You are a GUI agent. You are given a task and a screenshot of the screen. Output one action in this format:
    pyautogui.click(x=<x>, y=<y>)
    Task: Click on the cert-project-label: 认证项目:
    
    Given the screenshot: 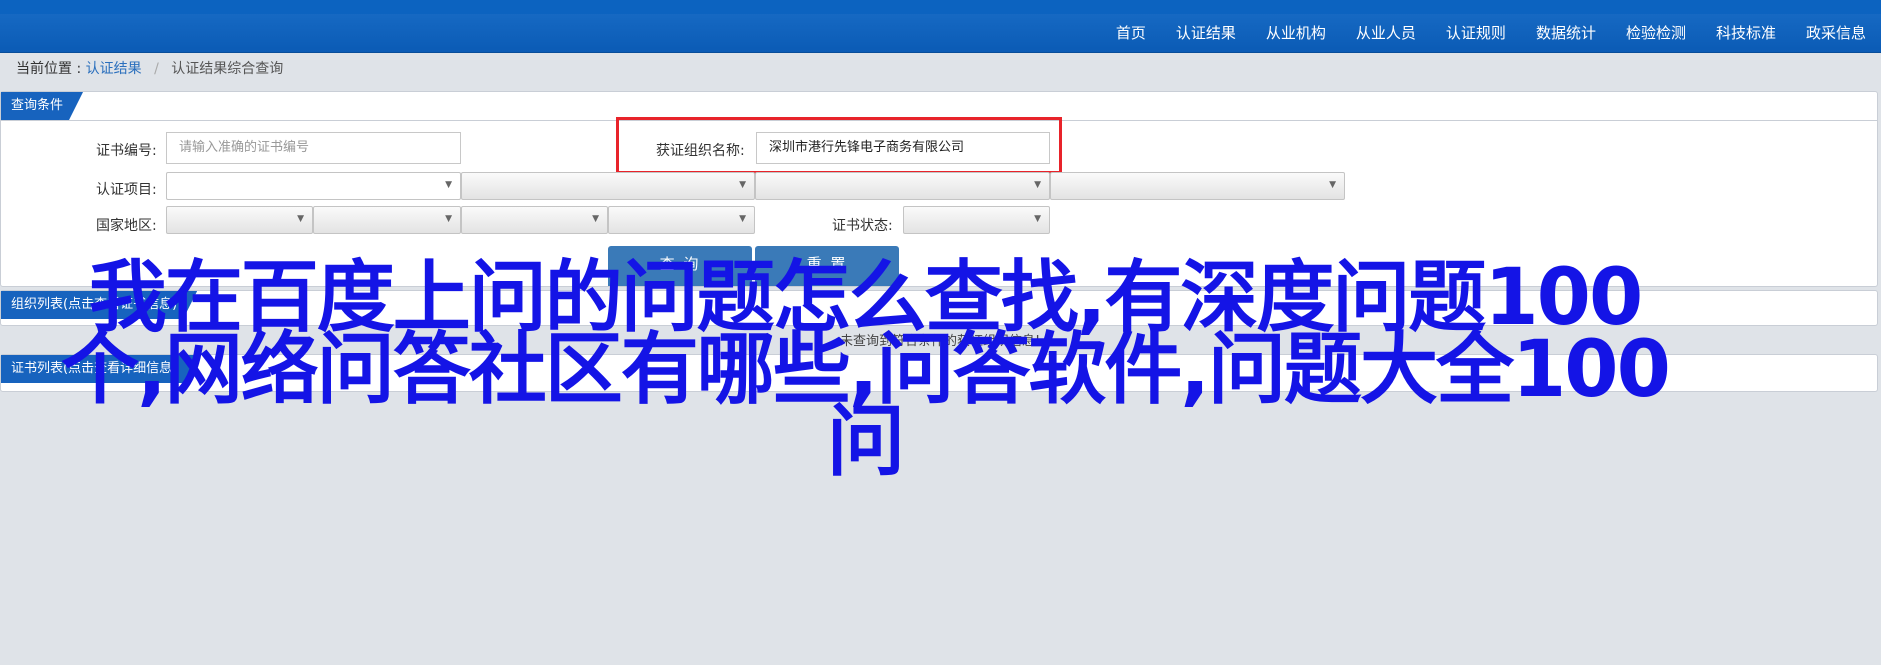 What is the action you would take?
    pyautogui.click(x=126, y=190)
    